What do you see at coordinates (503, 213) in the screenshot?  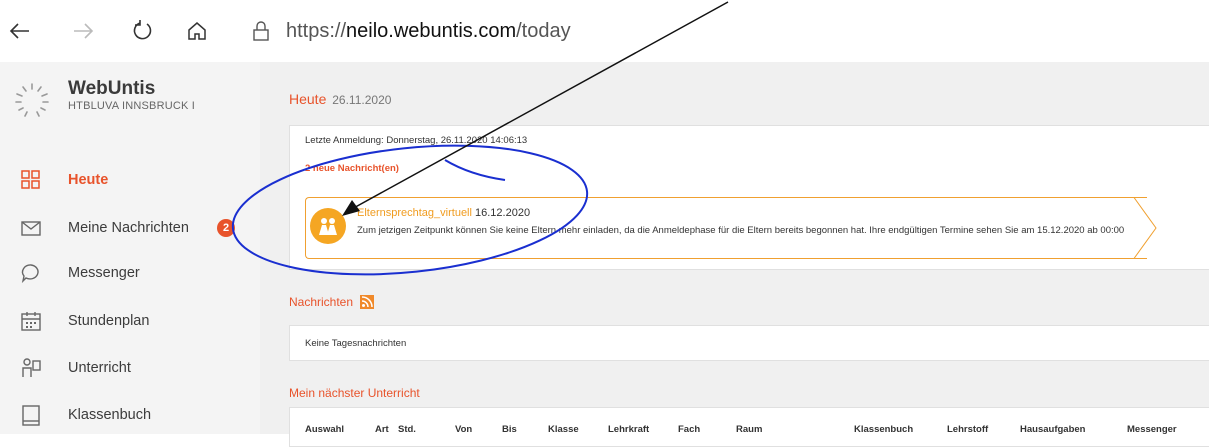 I see `notice-date: 16.12.2020` at bounding box center [503, 213].